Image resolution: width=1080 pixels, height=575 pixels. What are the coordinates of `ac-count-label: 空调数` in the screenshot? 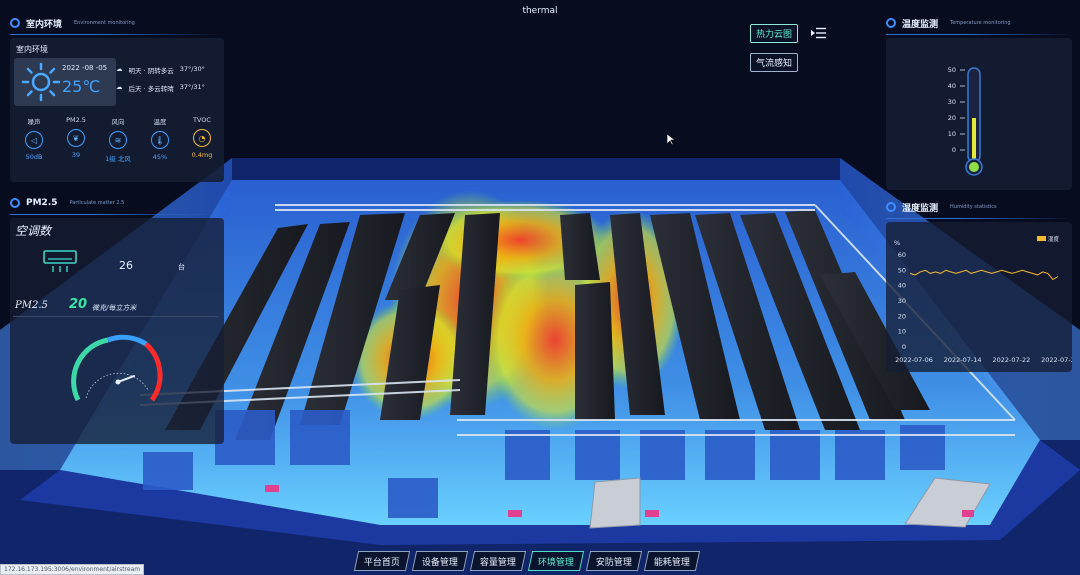 It's located at (33, 231).